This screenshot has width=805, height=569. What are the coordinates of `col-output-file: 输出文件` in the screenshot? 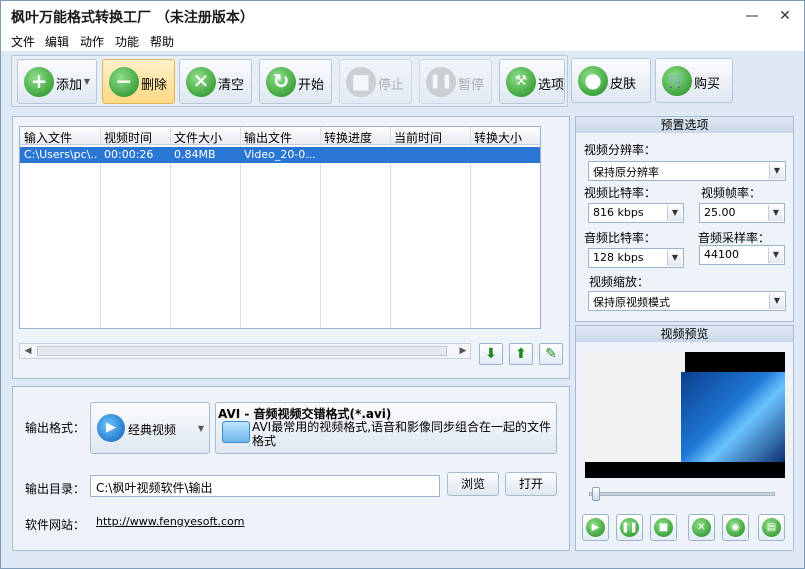 It's located at (268, 137).